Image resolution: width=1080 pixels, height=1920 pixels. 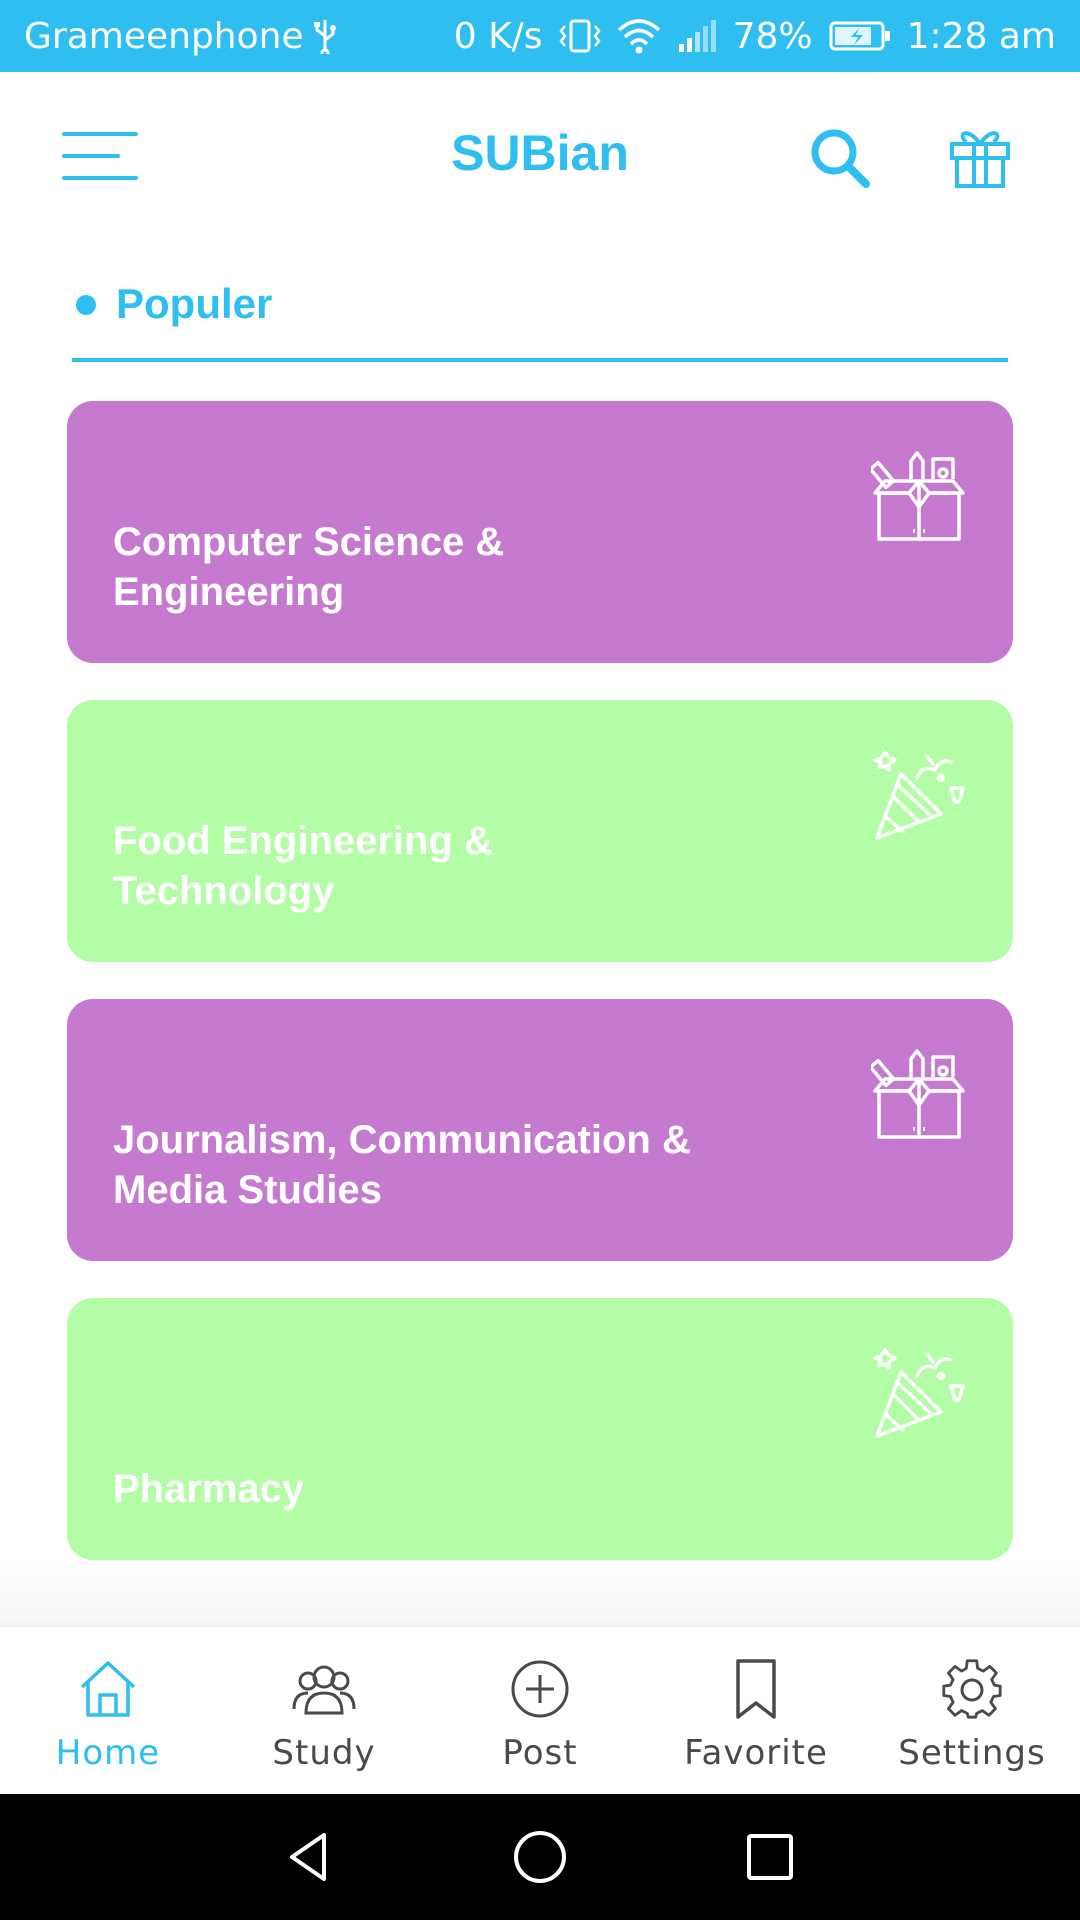 I want to click on app-bar: SUBian, so click(x=540, y=157).